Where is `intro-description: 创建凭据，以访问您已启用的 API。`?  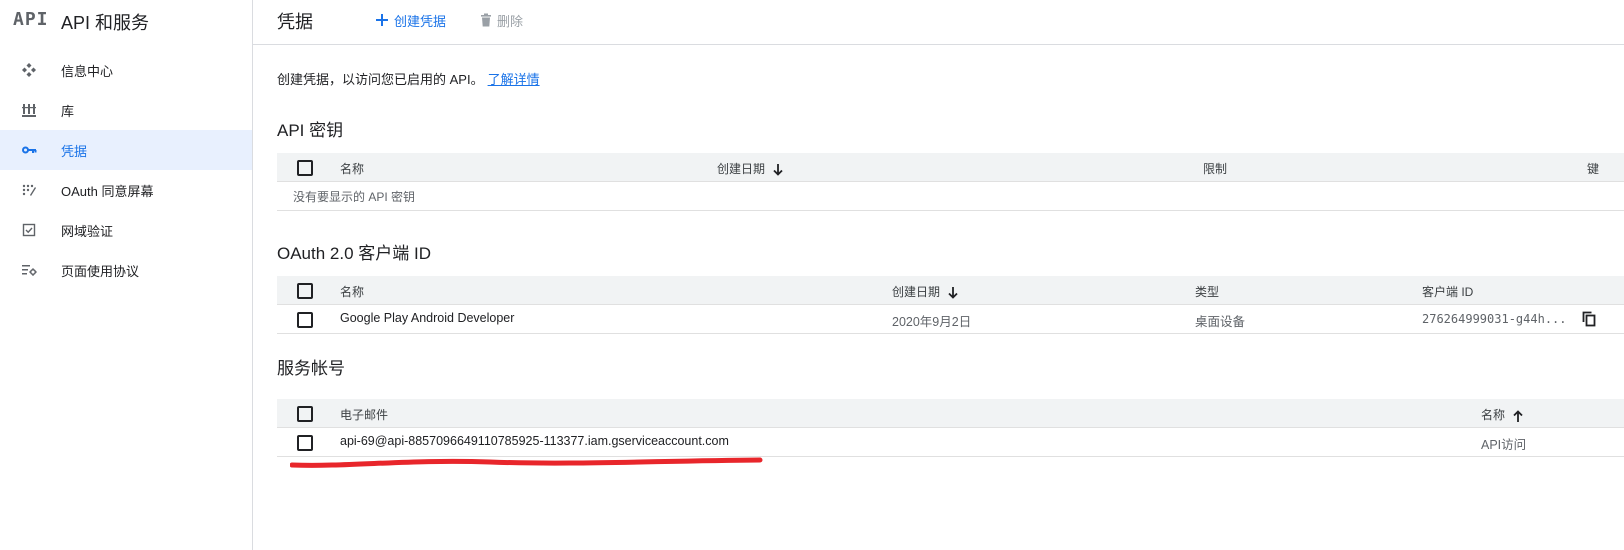
intro-description: 创建凭据，以访问您已启用的 API。 is located at coordinates (380, 79).